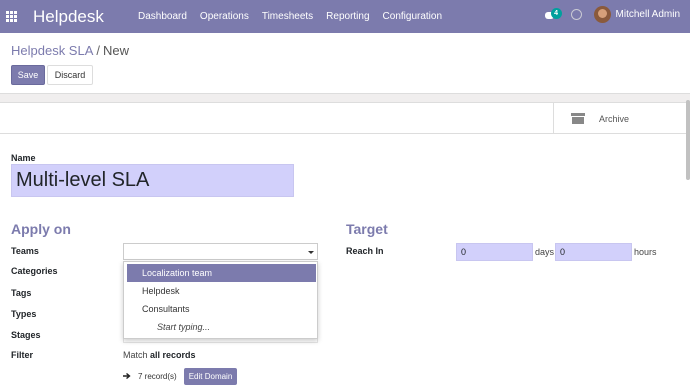  What do you see at coordinates (347, 16) in the screenshot?
I see `menu-reporting: Reporting` at bounding box center [347, 16].